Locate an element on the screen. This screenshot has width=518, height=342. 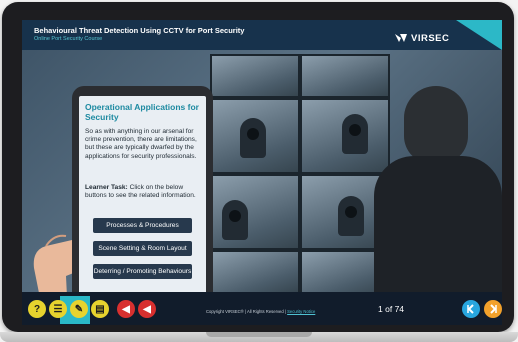
notes-icon: ▤ is located at coordinates (100, 309).